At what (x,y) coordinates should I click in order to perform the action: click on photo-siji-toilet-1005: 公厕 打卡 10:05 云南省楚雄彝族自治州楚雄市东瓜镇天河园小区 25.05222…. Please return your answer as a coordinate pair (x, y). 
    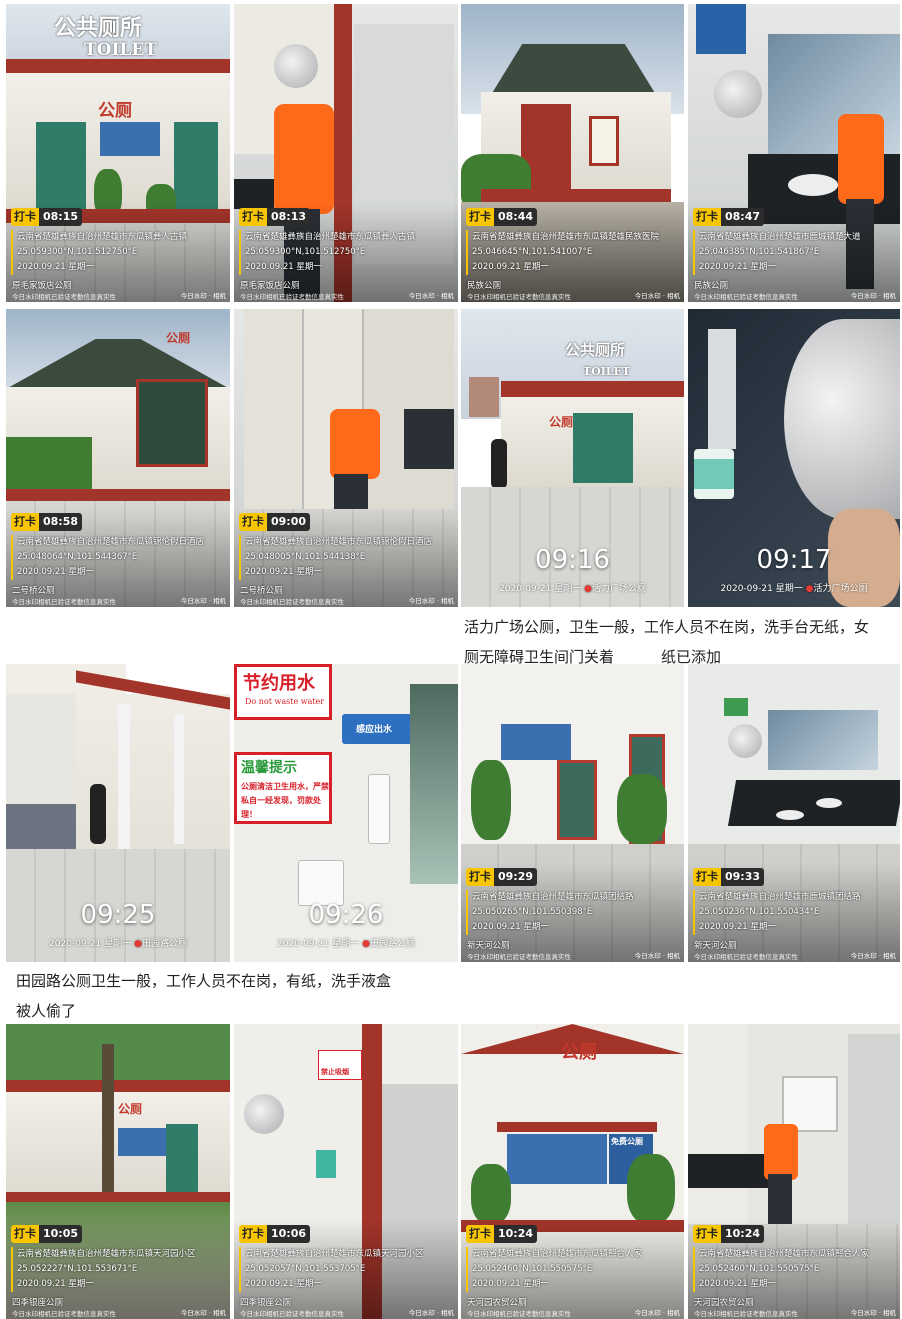
    Looking at the image, I should click on (118, 1171).